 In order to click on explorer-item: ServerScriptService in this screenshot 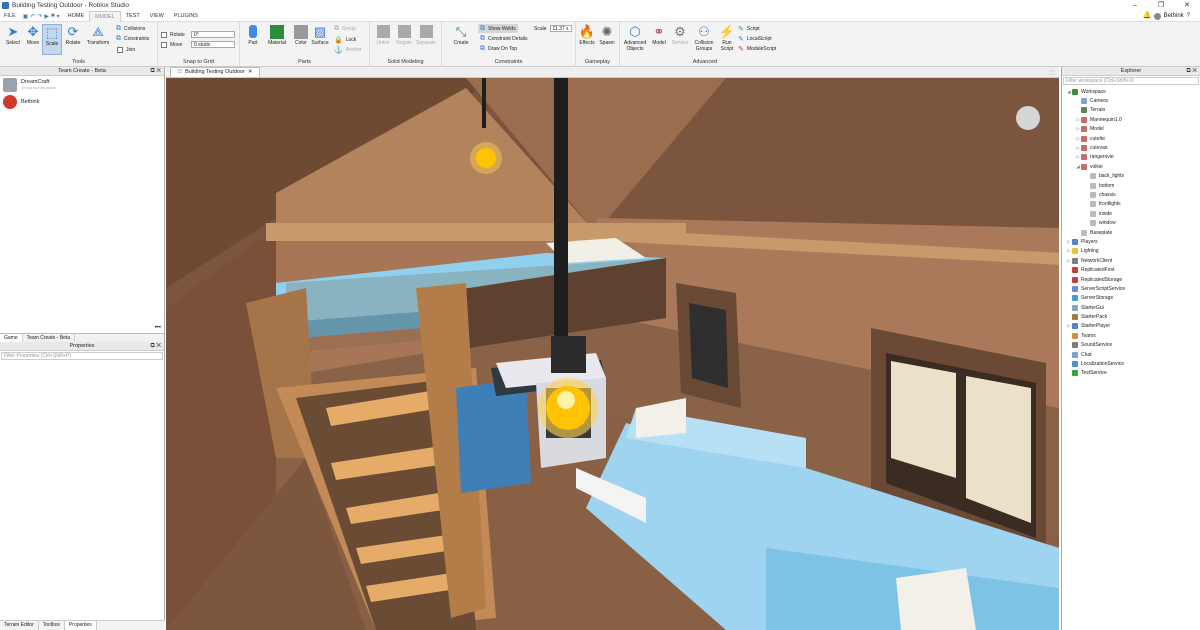, I will do `click(1131, 288)`.